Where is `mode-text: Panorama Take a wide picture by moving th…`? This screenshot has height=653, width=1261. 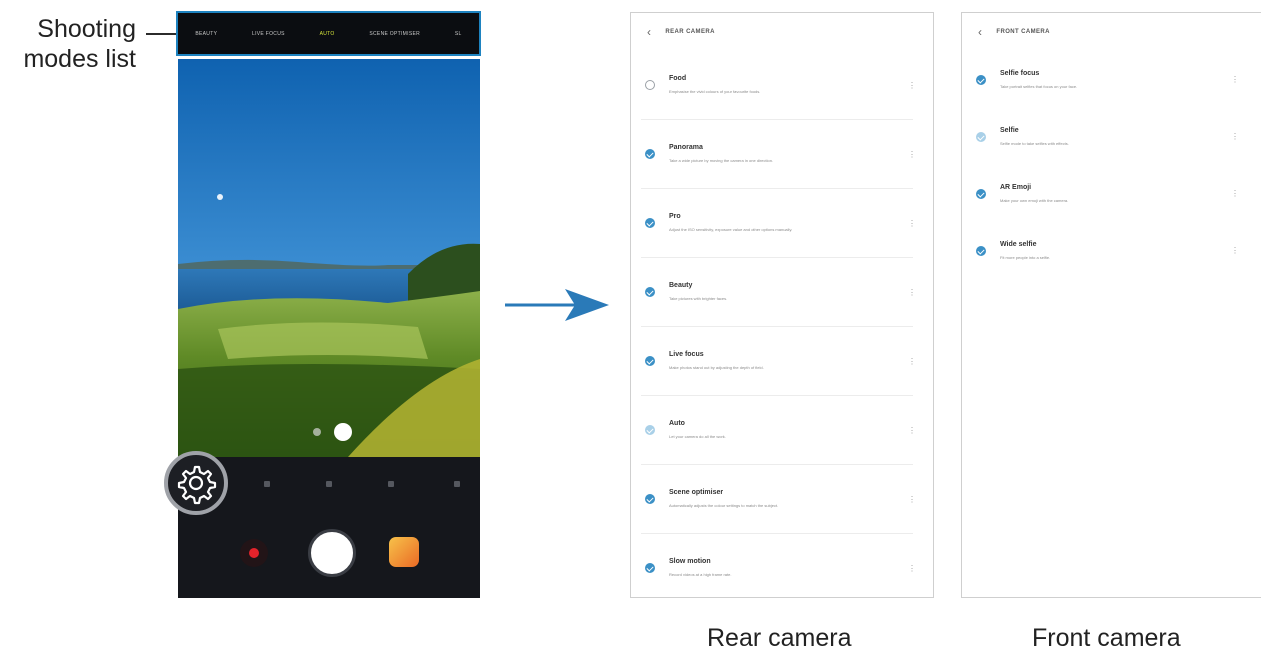
mode-text: Panorama Take a wide picture by moving th… is located at coordinates (784, 154).